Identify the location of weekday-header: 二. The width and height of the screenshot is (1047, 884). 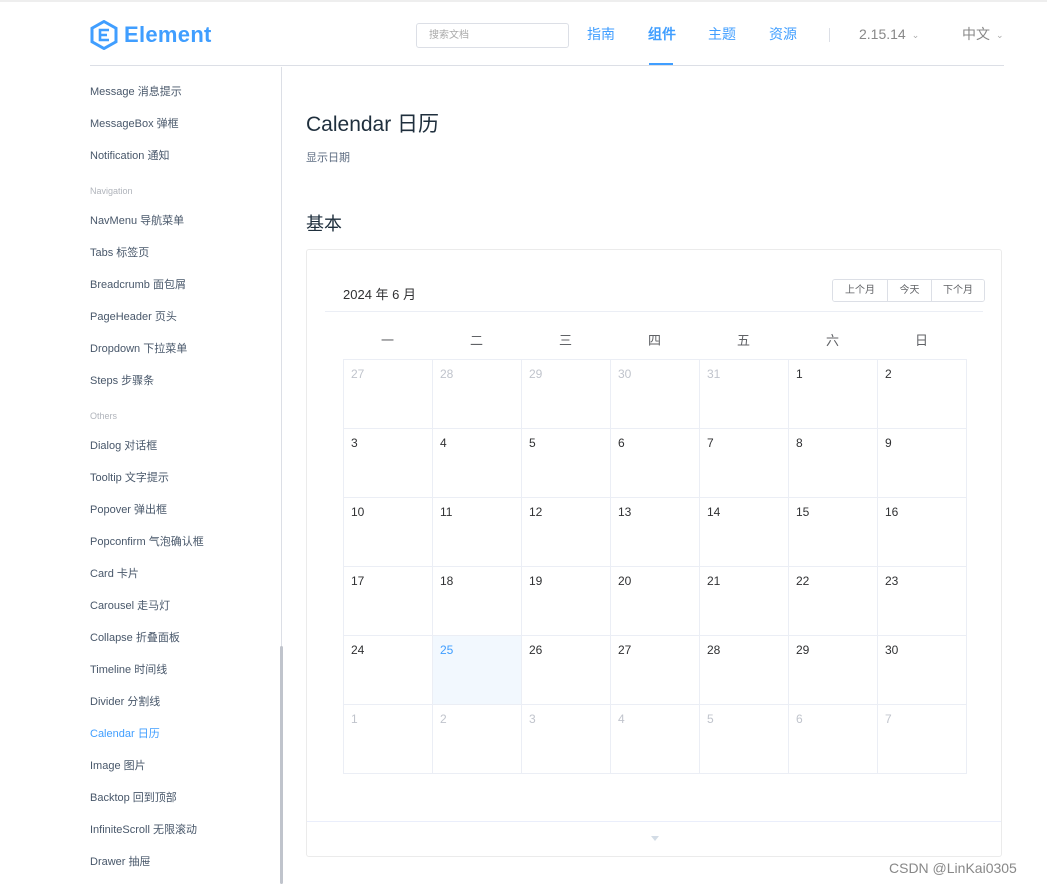
(476, 340).